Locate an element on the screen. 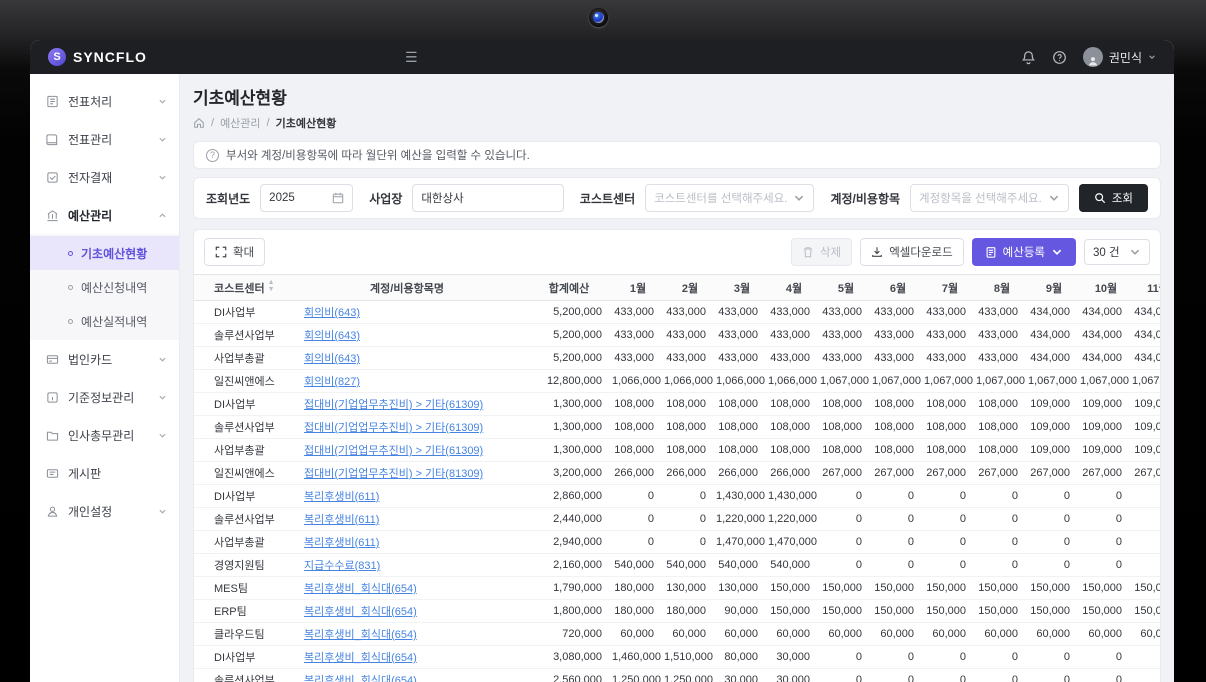  total-budget-cell: 3,200,000 is located at coordinates (569, 473).